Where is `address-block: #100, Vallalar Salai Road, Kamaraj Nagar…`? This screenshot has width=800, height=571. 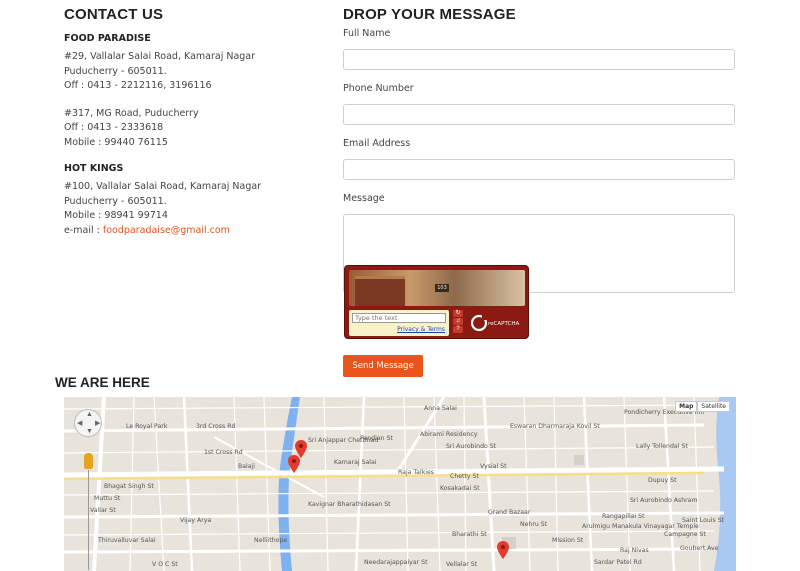 address-block: #100, Vallalar Salai Road, Kamaraj Nagar… is located at coordinates (194, 209).